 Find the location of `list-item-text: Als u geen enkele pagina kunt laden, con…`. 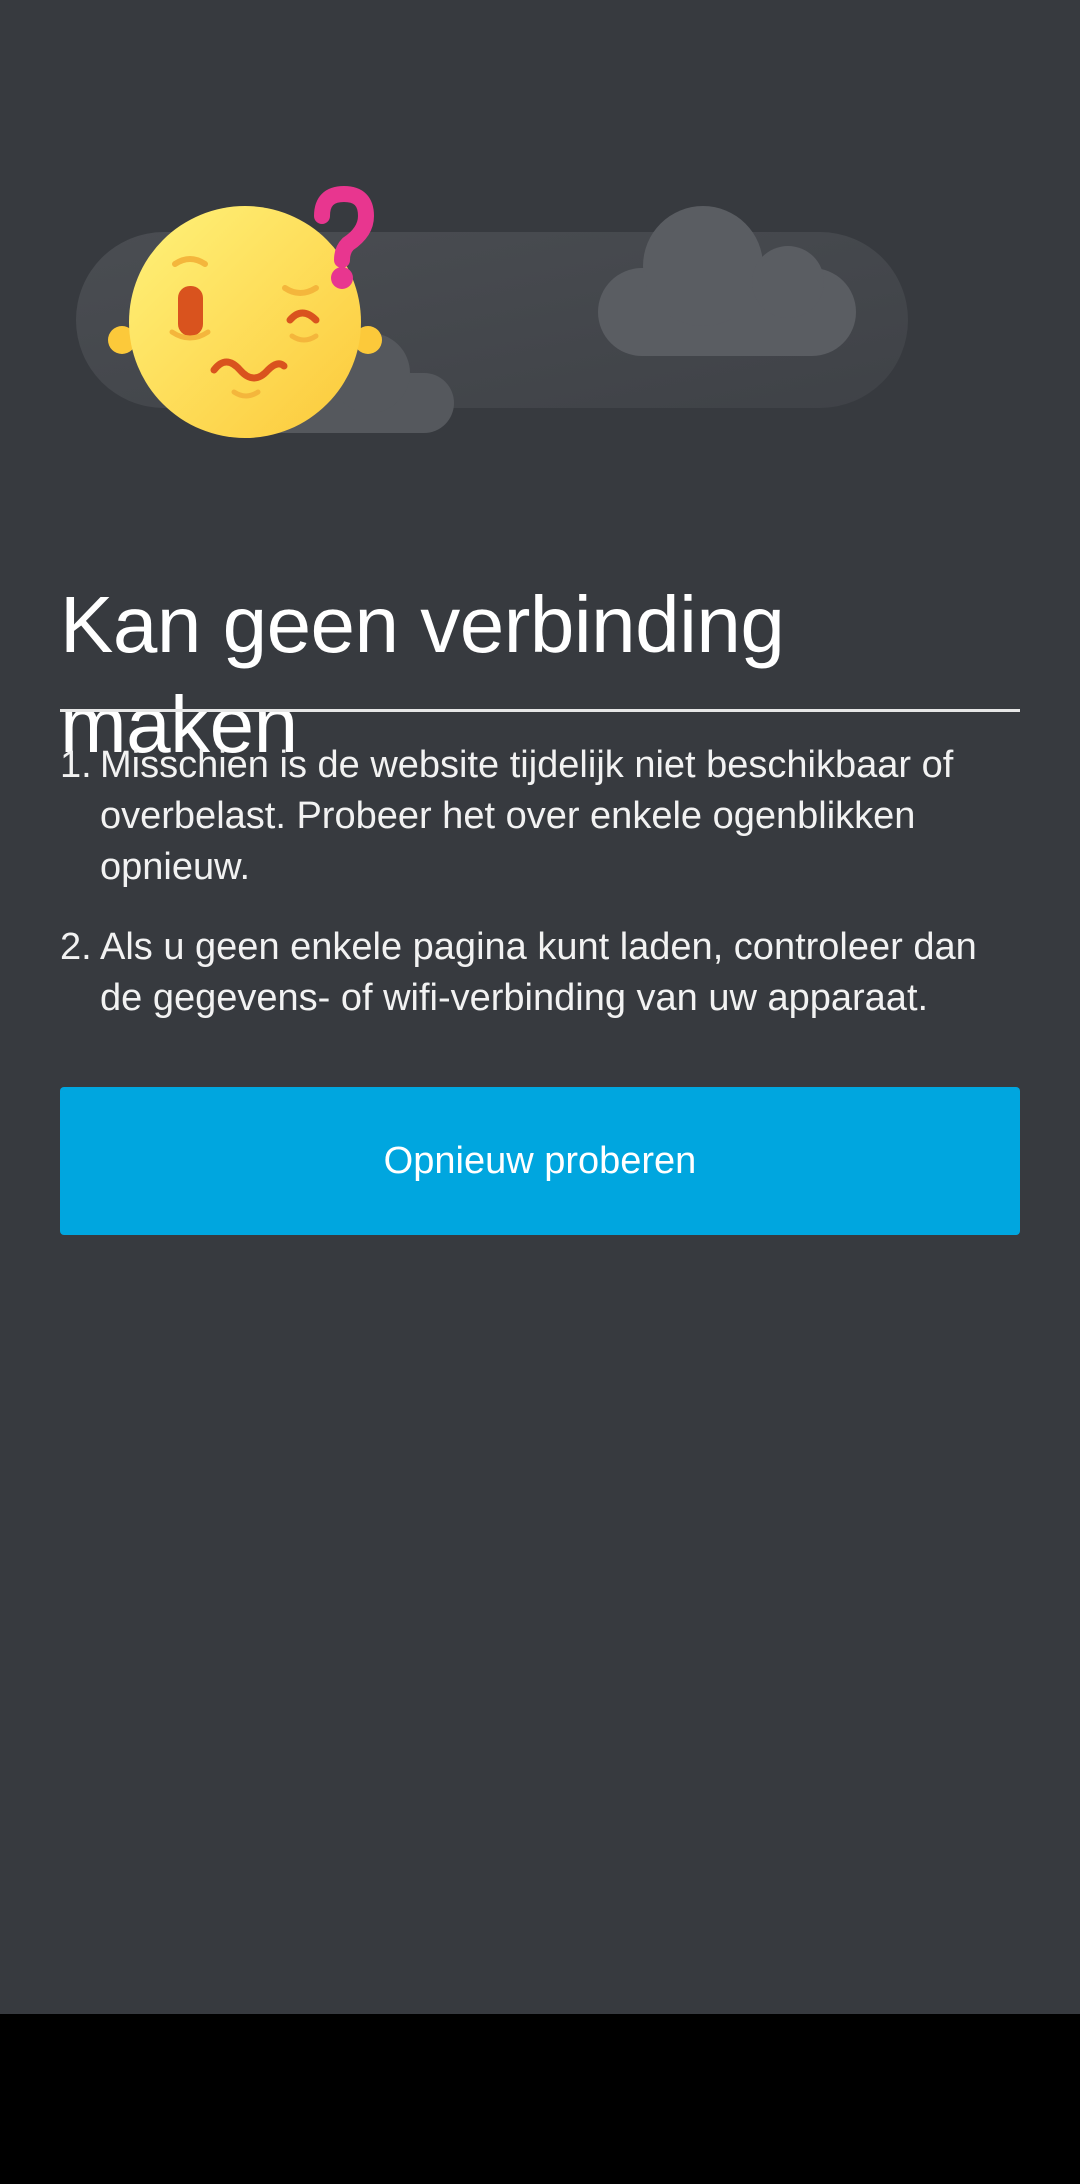

list-item-text: Als u geen enkele pagina kunt laden, con… is located at coordinates (538, 972).